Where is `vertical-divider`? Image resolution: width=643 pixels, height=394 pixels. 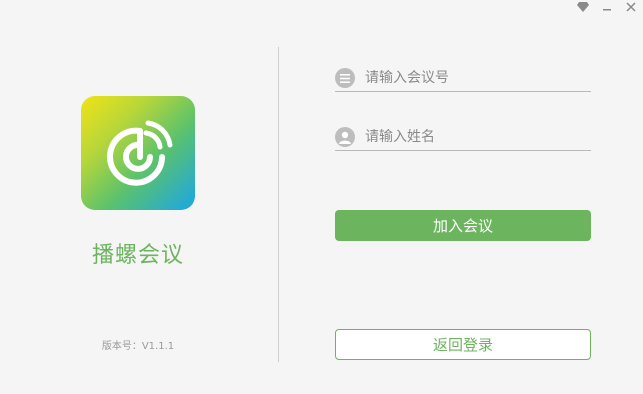
vertical-divider is located at coordinates (278, 204).